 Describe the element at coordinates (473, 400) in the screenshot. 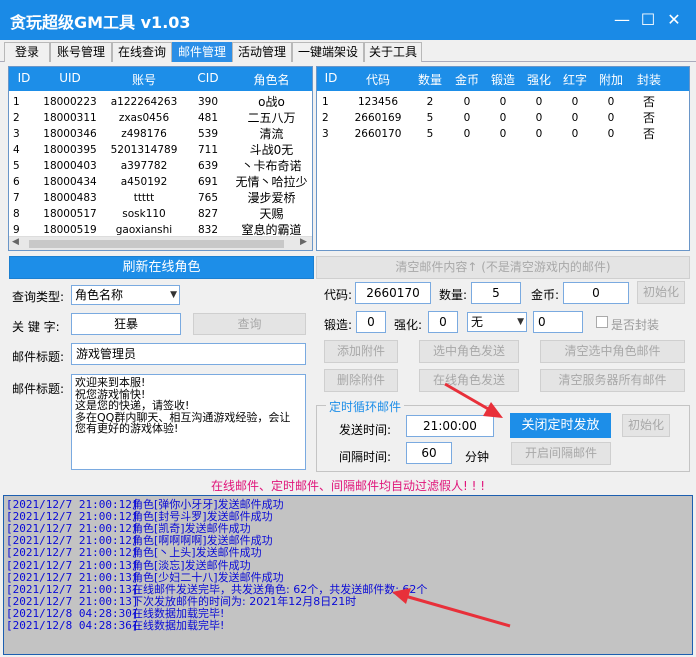

I see `annotation-arrow-timer` at that location.